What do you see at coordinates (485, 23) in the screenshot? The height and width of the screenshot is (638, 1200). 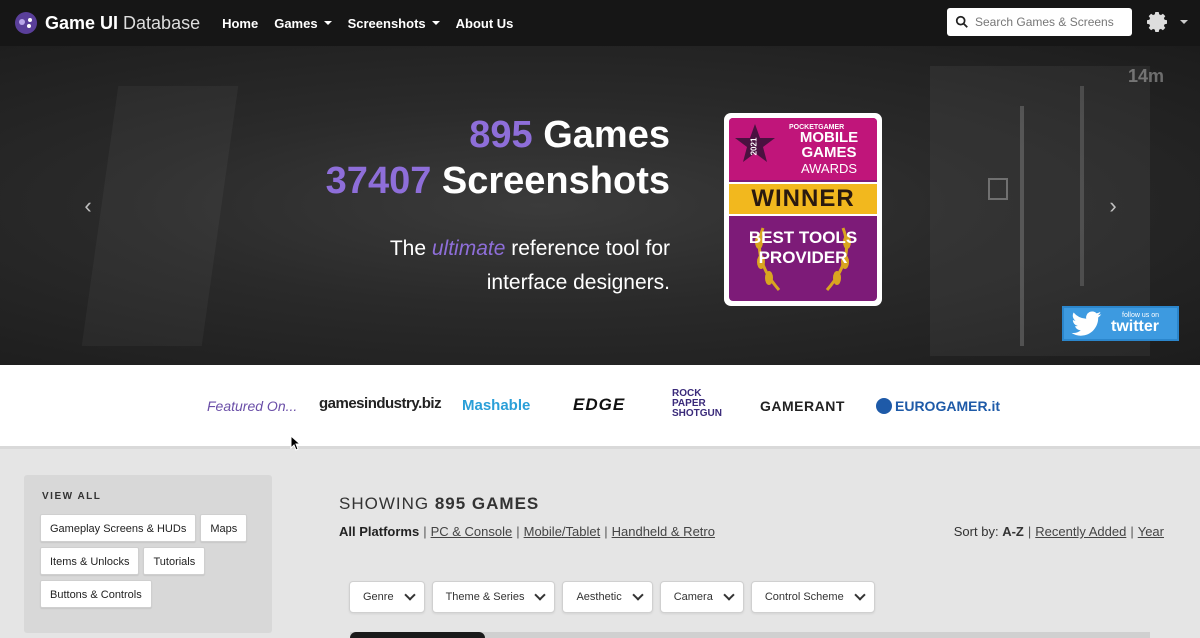 I see `nav-about-us: About Us` at bounding box center [485, 23].